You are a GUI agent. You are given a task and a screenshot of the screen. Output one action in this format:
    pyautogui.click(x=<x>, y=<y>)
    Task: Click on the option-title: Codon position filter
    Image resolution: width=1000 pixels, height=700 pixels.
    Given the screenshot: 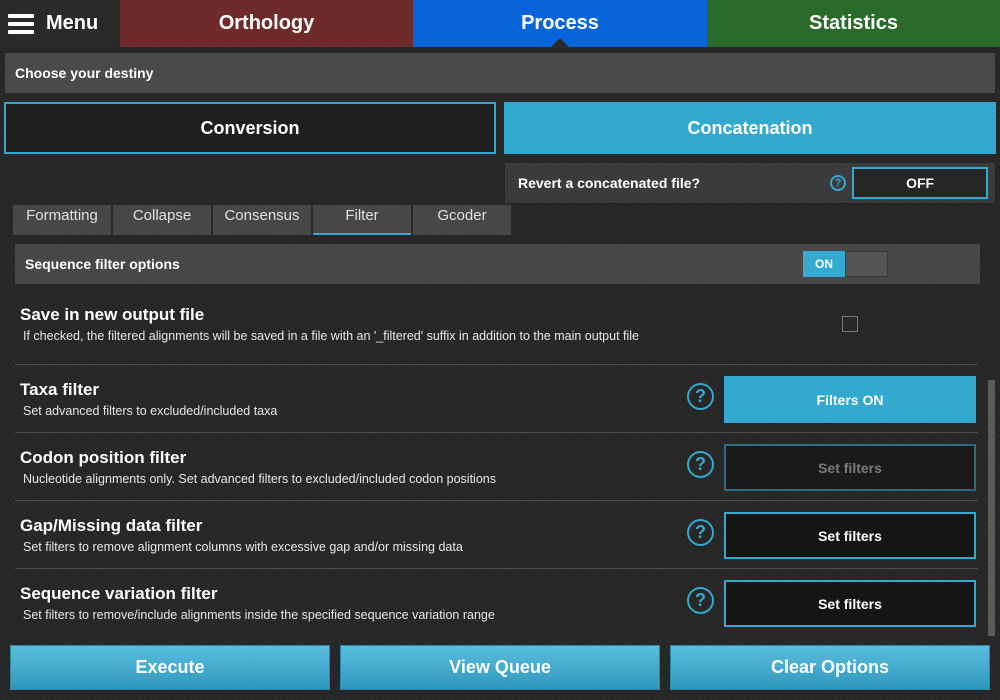 What is the action you would take?
    pyautogui.click(x=103, y=457)
    